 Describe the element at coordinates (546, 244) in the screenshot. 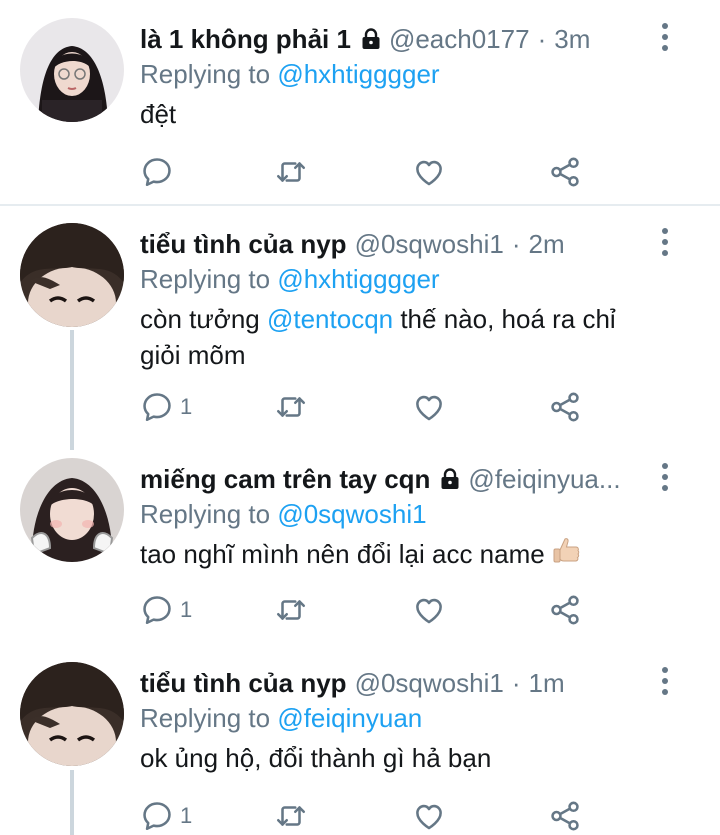

I see `timestamp: 2m` at that location.